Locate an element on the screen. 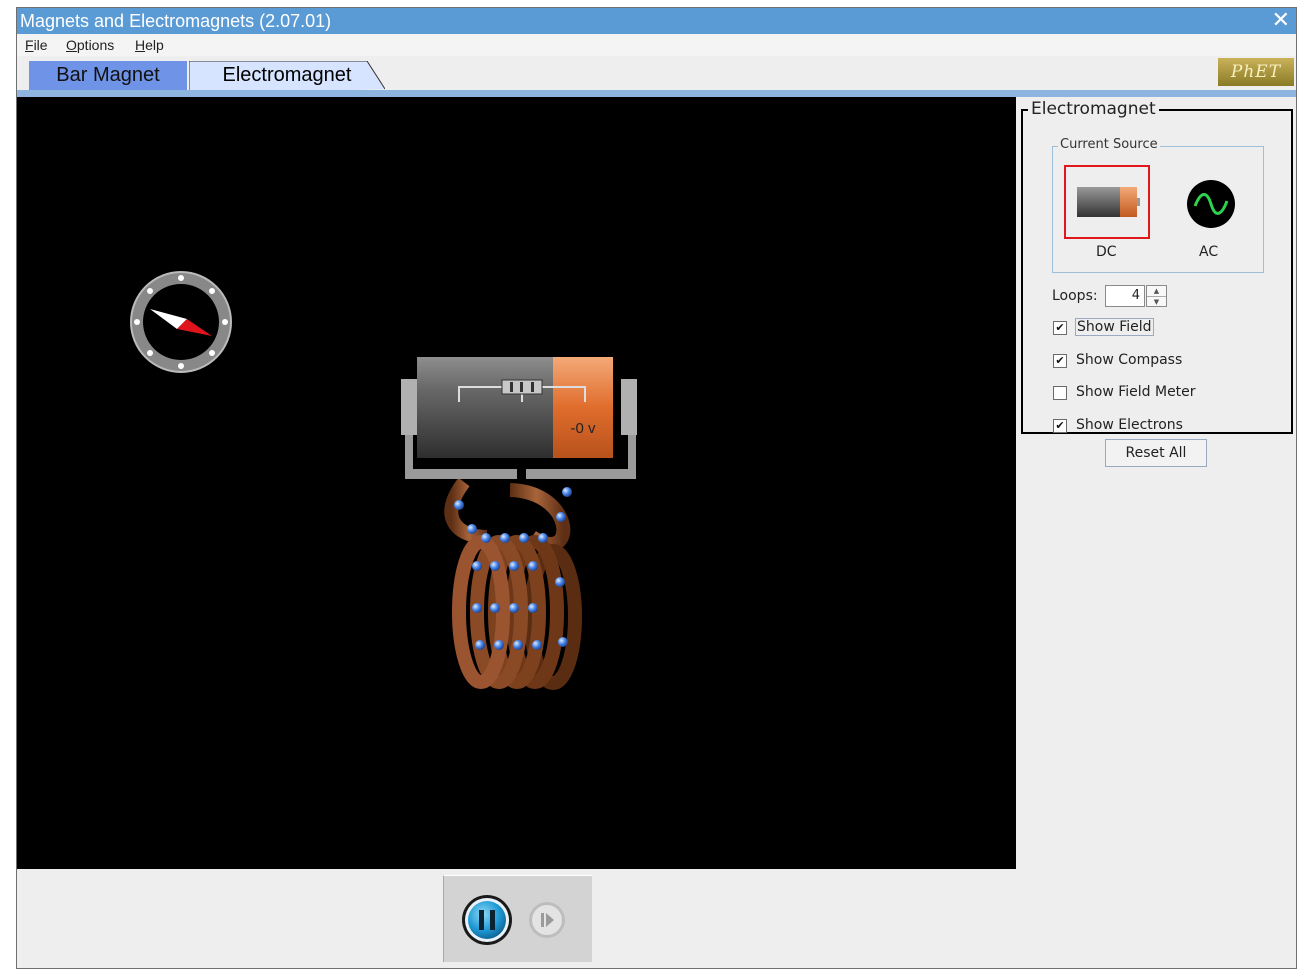 The height and width of the screenshot is (974, 1302). voltmeter-reading: -0 v is located at coordinates (583, 428).